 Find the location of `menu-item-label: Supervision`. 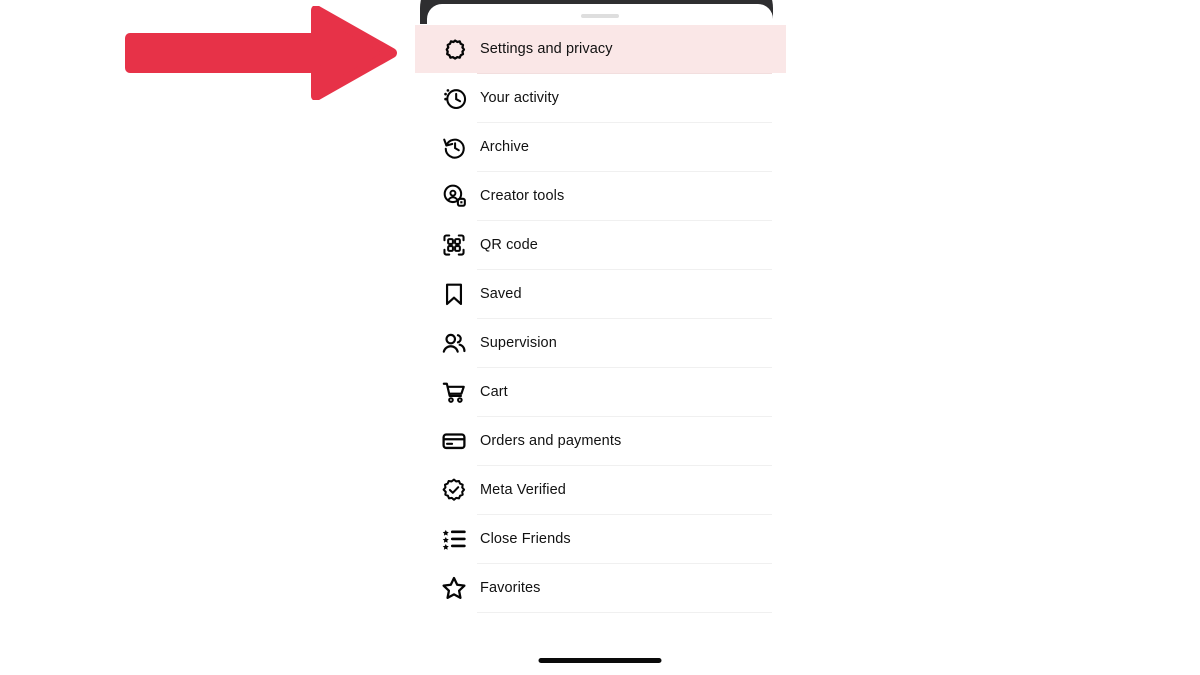

menu-item-label: Supervision is located at coordinates (518, 342).